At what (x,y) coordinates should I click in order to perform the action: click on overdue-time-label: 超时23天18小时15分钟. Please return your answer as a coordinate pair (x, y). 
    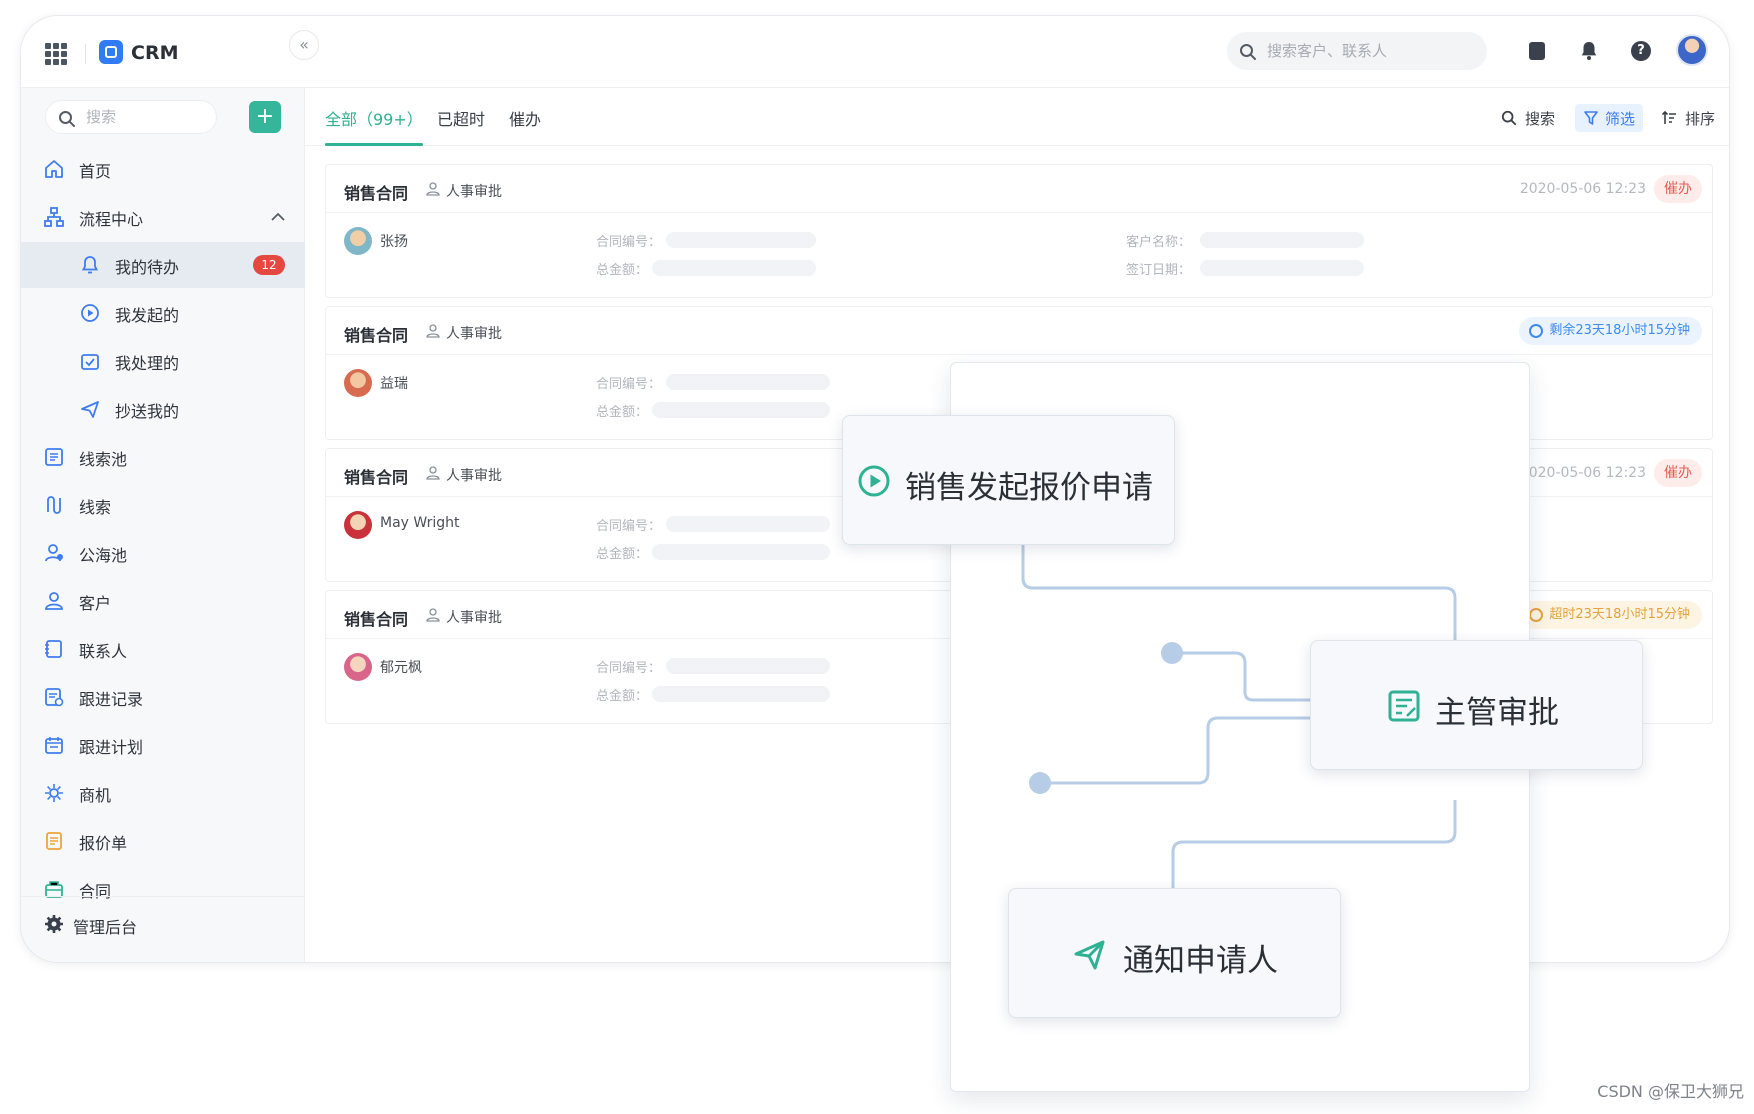
    Looking at the image, I should click on (1619, 614).